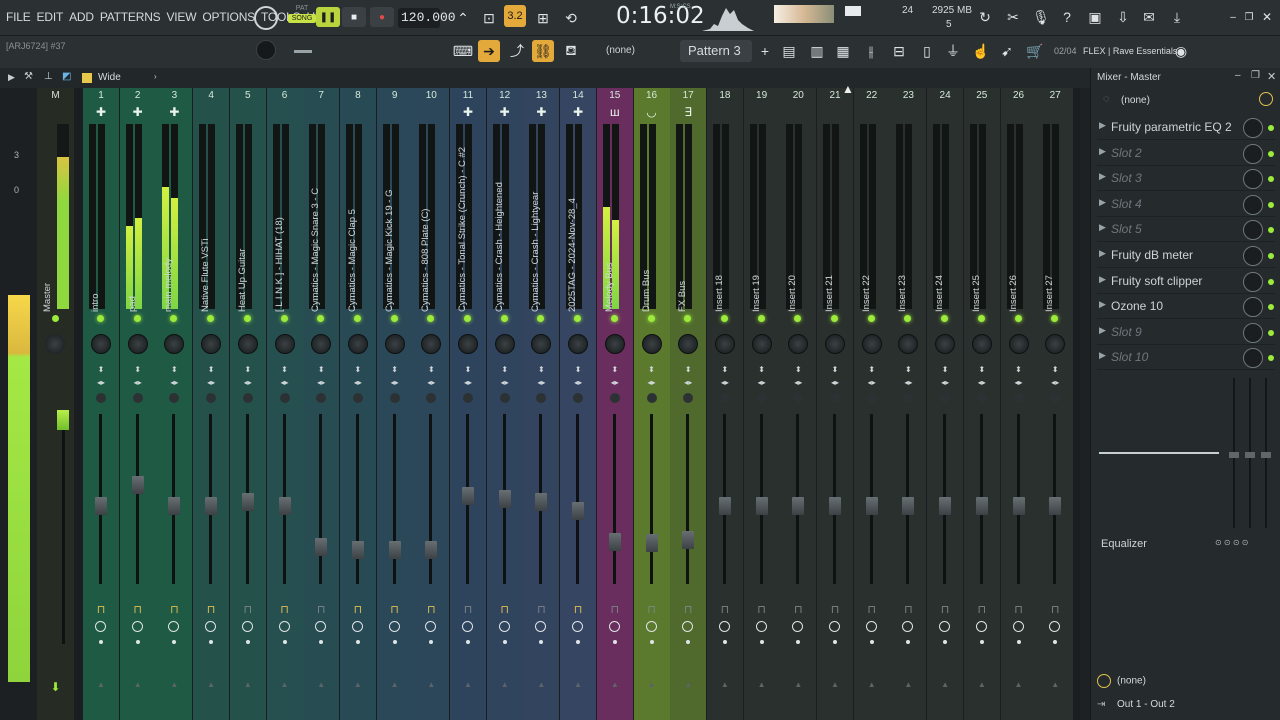 The height and width of the screenshot is (720, 1280). Describe the element at coordinates (1156, 281) in the screenshot. I see `slot-name: Fruity soft clipper` at that location.